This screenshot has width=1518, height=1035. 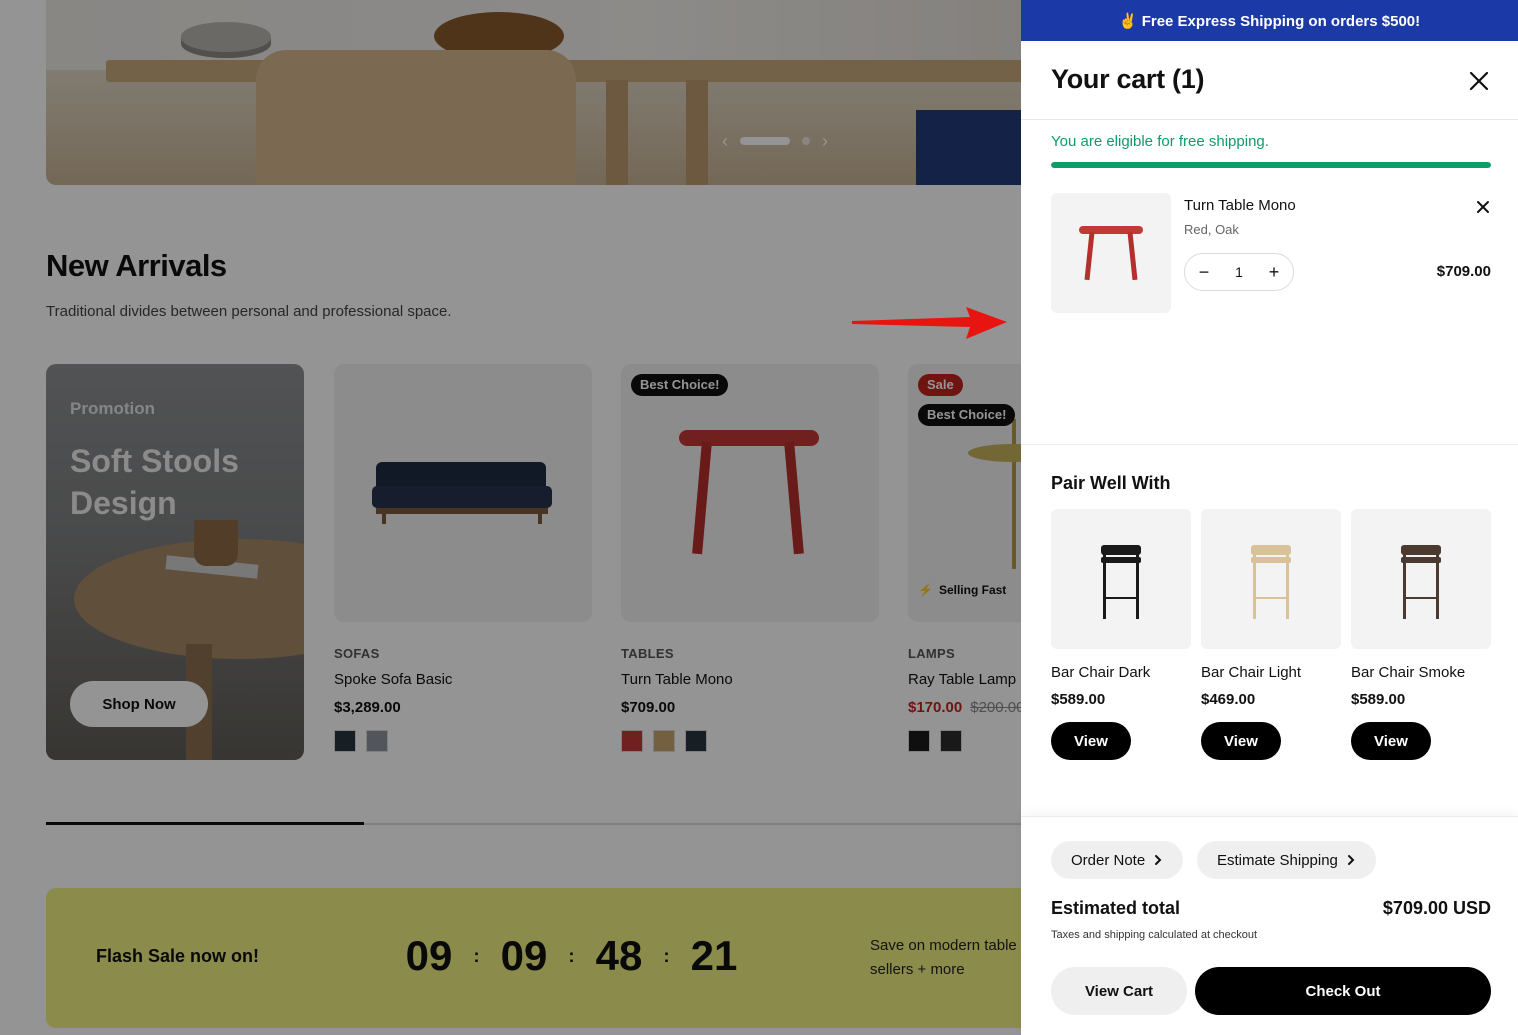 What do you see at coordinates (1111, 253) in the screenshot?
I see `cart-item-image` at bounding box center [1111, 253].